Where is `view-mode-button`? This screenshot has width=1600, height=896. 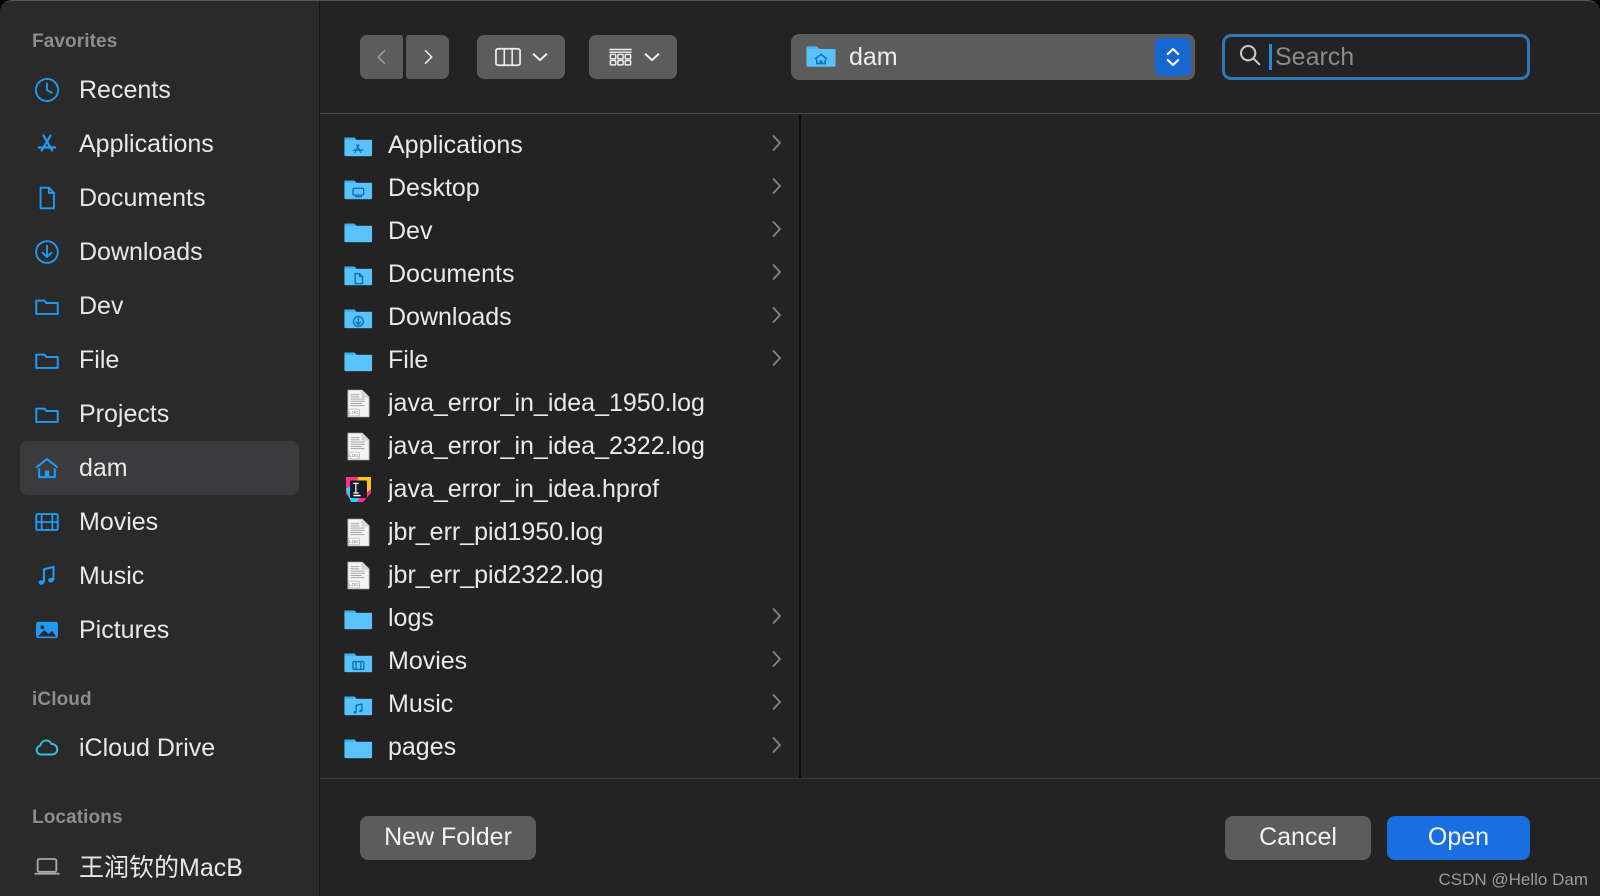 view-mode-button is located at coordinates (521, 57).